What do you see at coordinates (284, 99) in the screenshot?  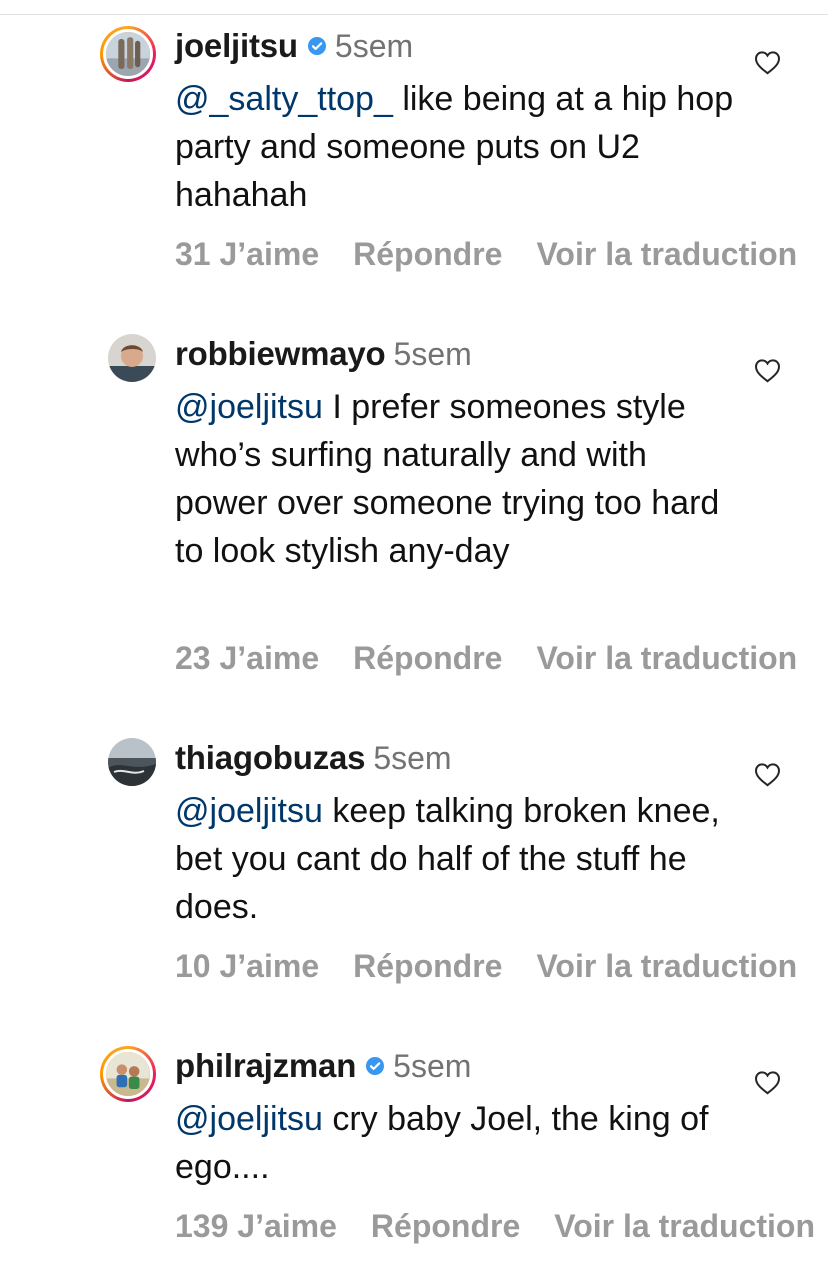 I see `mention-link: @_salty_ttop_` at bounding box center [284, 99].